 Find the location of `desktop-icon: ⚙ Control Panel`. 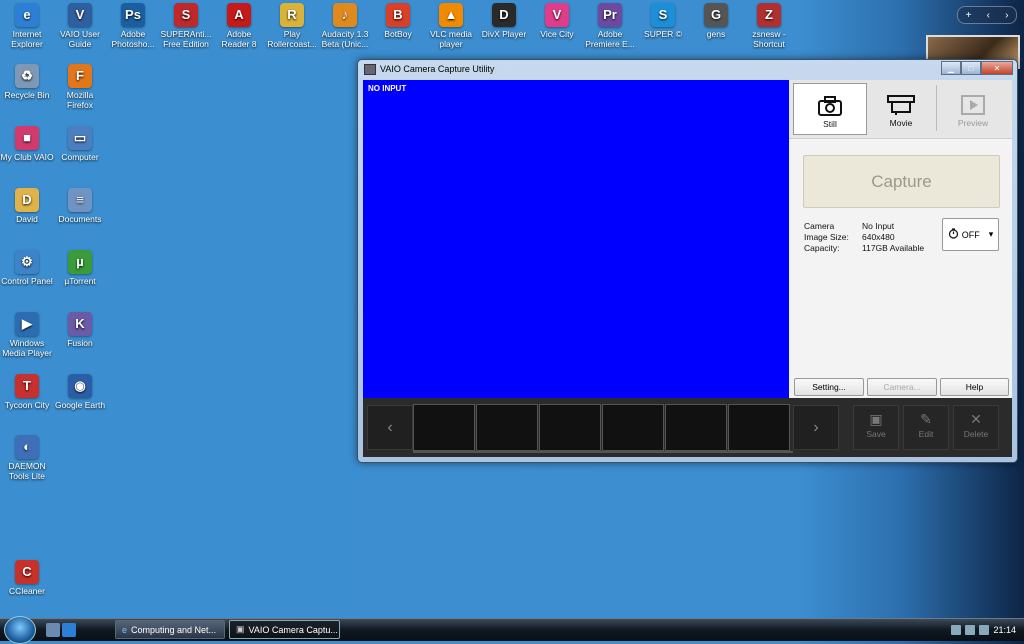

desktop-icon: ⚙ Control Panel is located at coordinates (27, 268).